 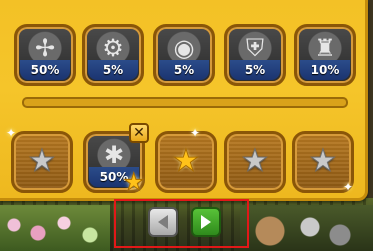 I want to click on castle-icon: ♜, so click(x=325, y=48).